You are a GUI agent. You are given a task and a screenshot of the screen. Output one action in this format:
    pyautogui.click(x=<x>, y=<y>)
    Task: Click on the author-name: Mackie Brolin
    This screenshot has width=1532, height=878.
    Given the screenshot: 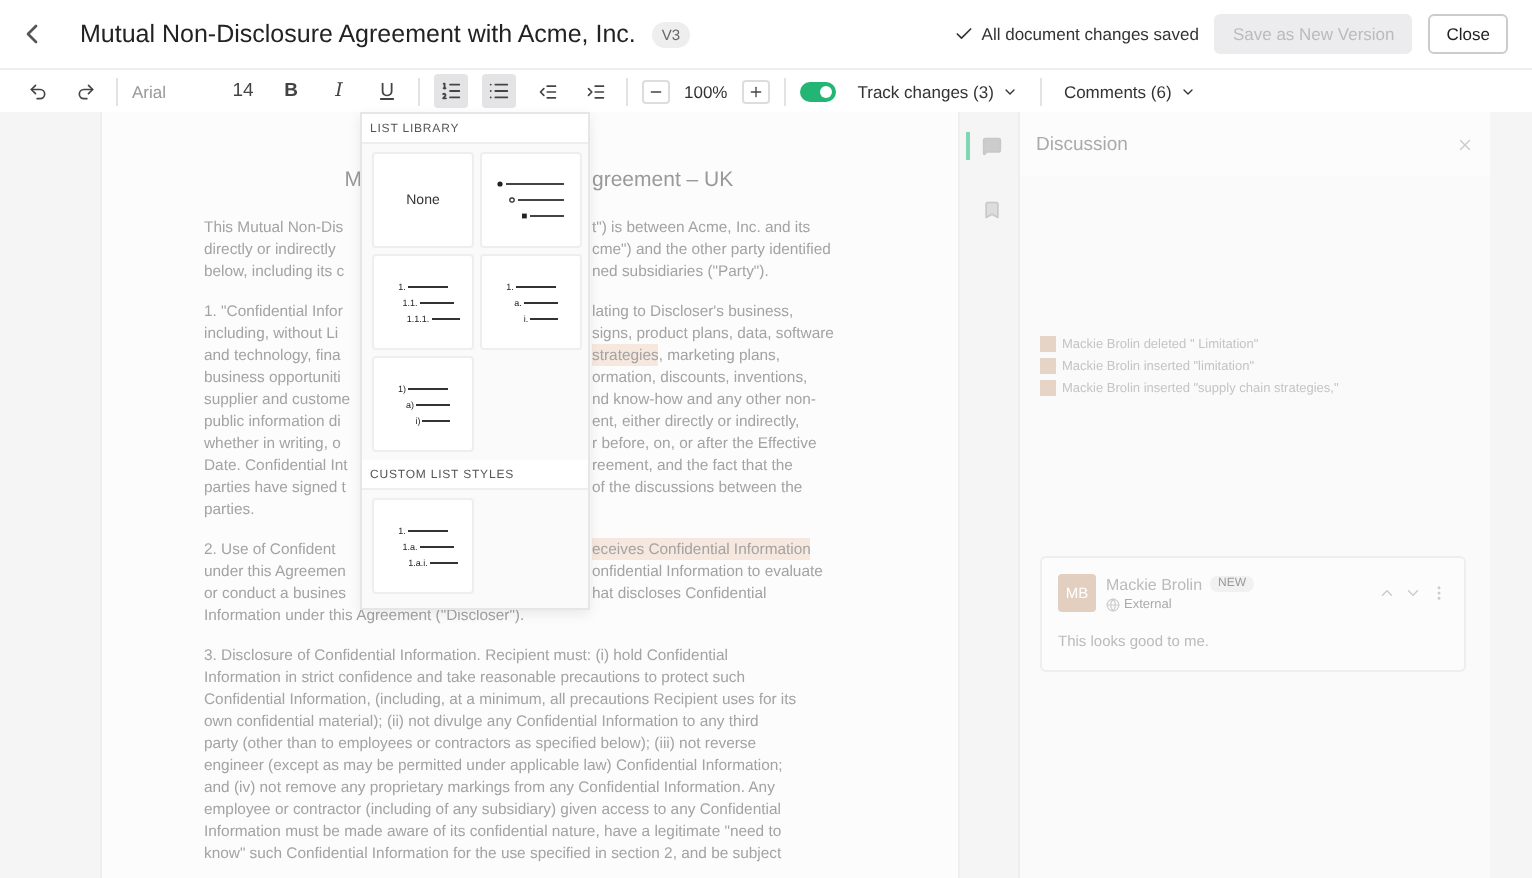 What is the action you would take?
    pyautogui.click(x=1154, y=584)
    